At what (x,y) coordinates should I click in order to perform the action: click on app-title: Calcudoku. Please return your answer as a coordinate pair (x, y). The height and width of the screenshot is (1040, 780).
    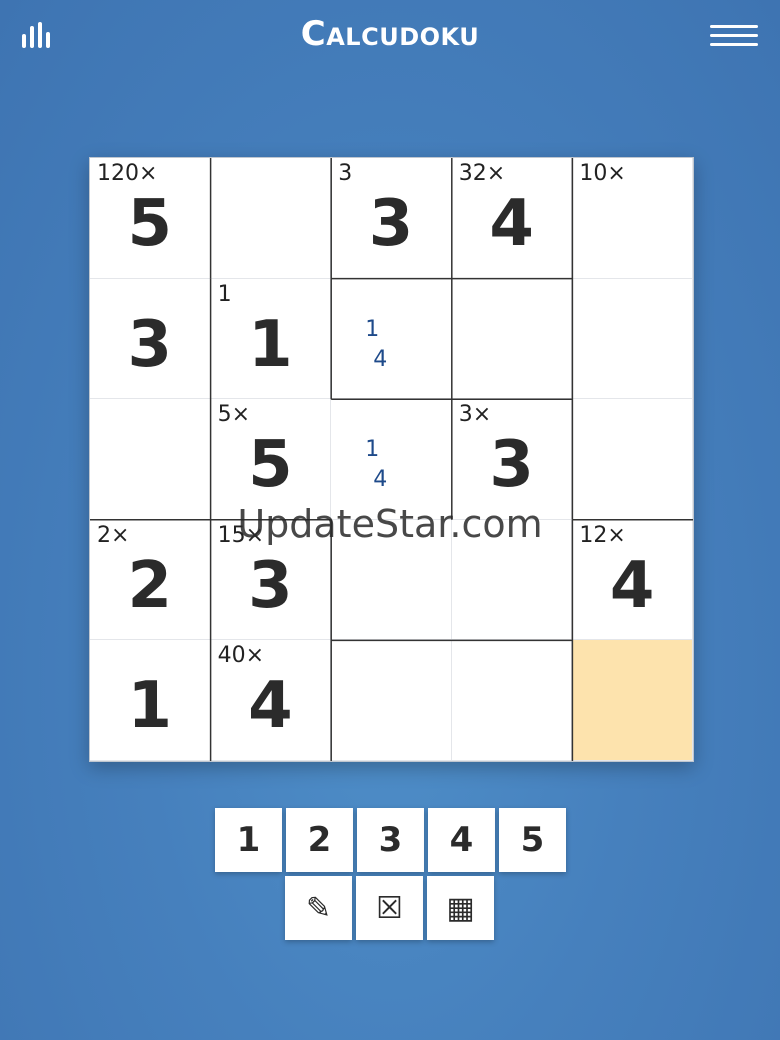
    Looking at the image, I should click on (390, 34).